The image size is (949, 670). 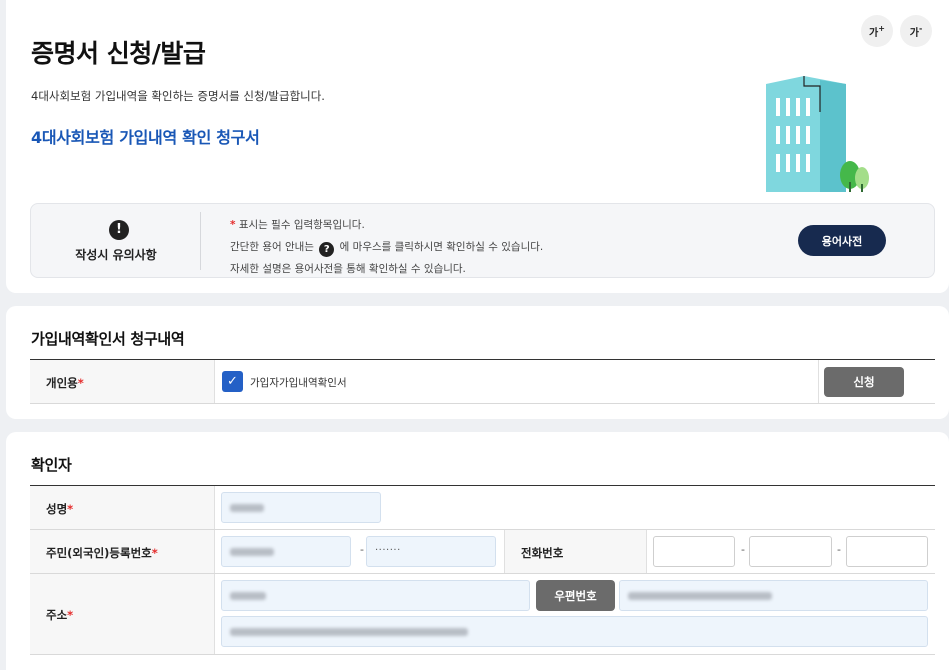 What do you see at coordinates (297, 225) in the screenshot?
I see `notice-line-required: * 표시는 필수 입력항목입니다.` at bounding box center [297, 225].